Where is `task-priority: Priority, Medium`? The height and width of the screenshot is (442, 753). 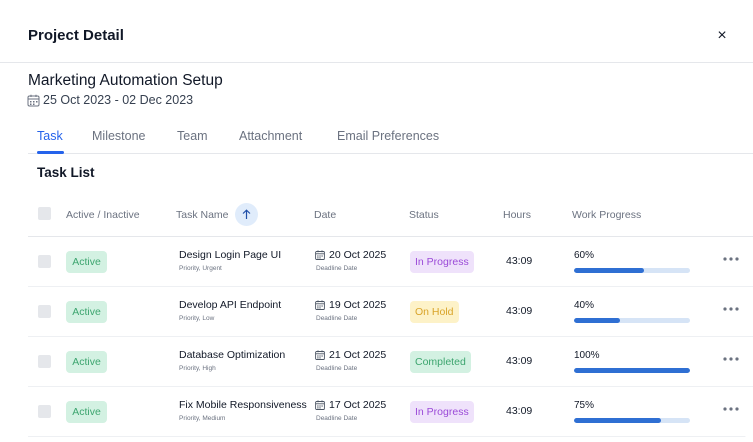 task-priority: Priority, Medium is located at coordinates (202, 418).